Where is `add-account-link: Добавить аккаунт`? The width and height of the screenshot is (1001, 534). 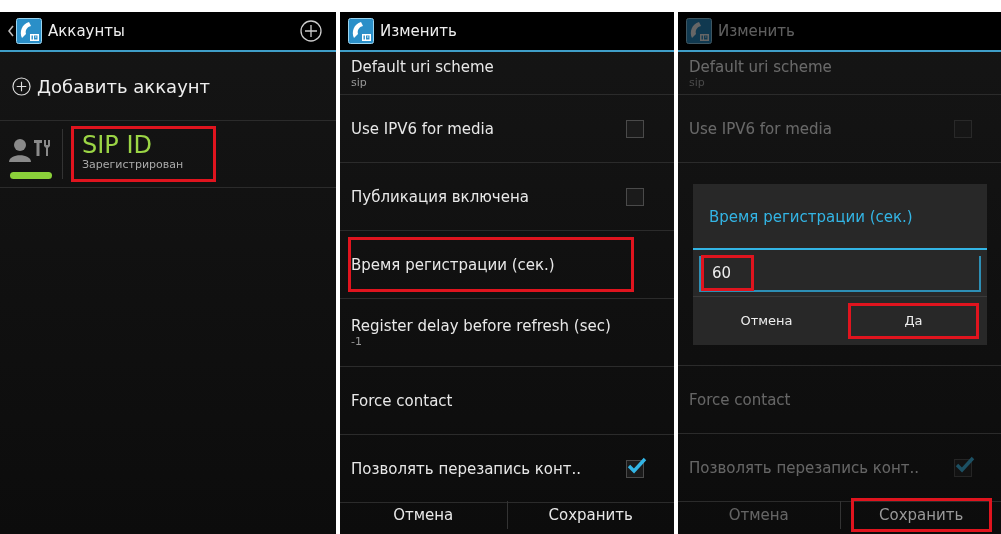
add-account-link: Добавить аккаунт is located at coordinates (124, 86).